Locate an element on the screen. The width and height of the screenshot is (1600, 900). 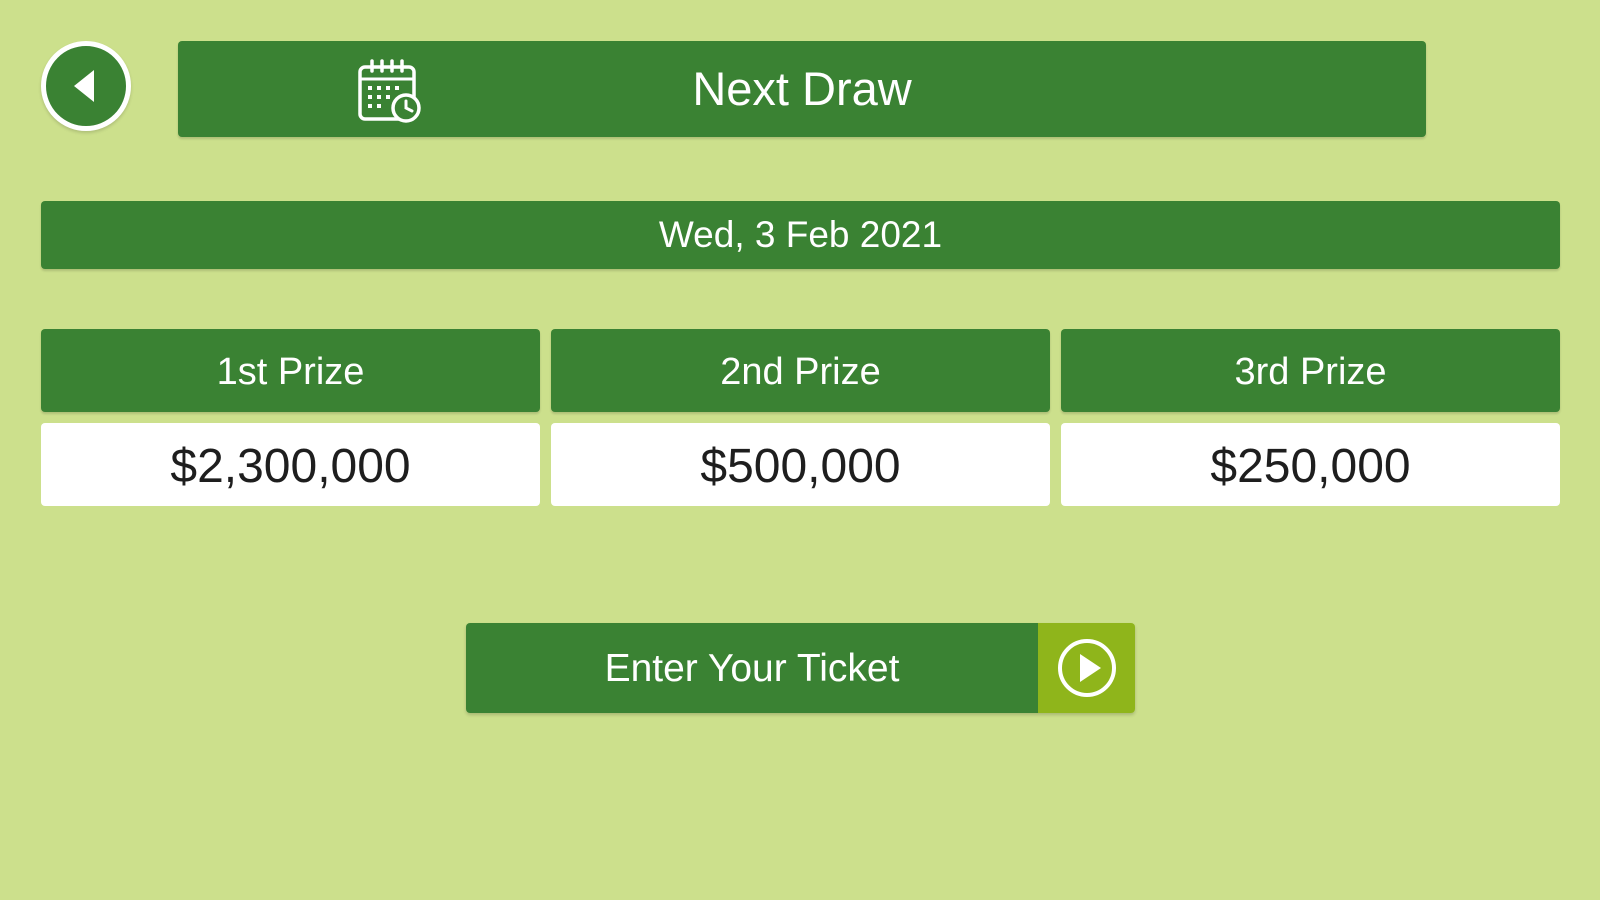
back-button is located at coordinates (86, 86).